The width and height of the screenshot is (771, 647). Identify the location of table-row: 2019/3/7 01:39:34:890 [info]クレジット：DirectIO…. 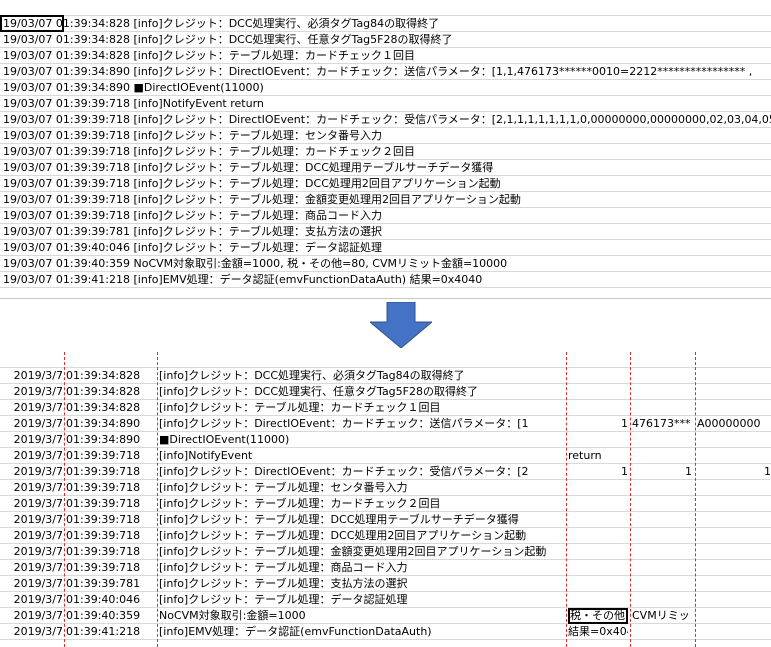
(385, 424).